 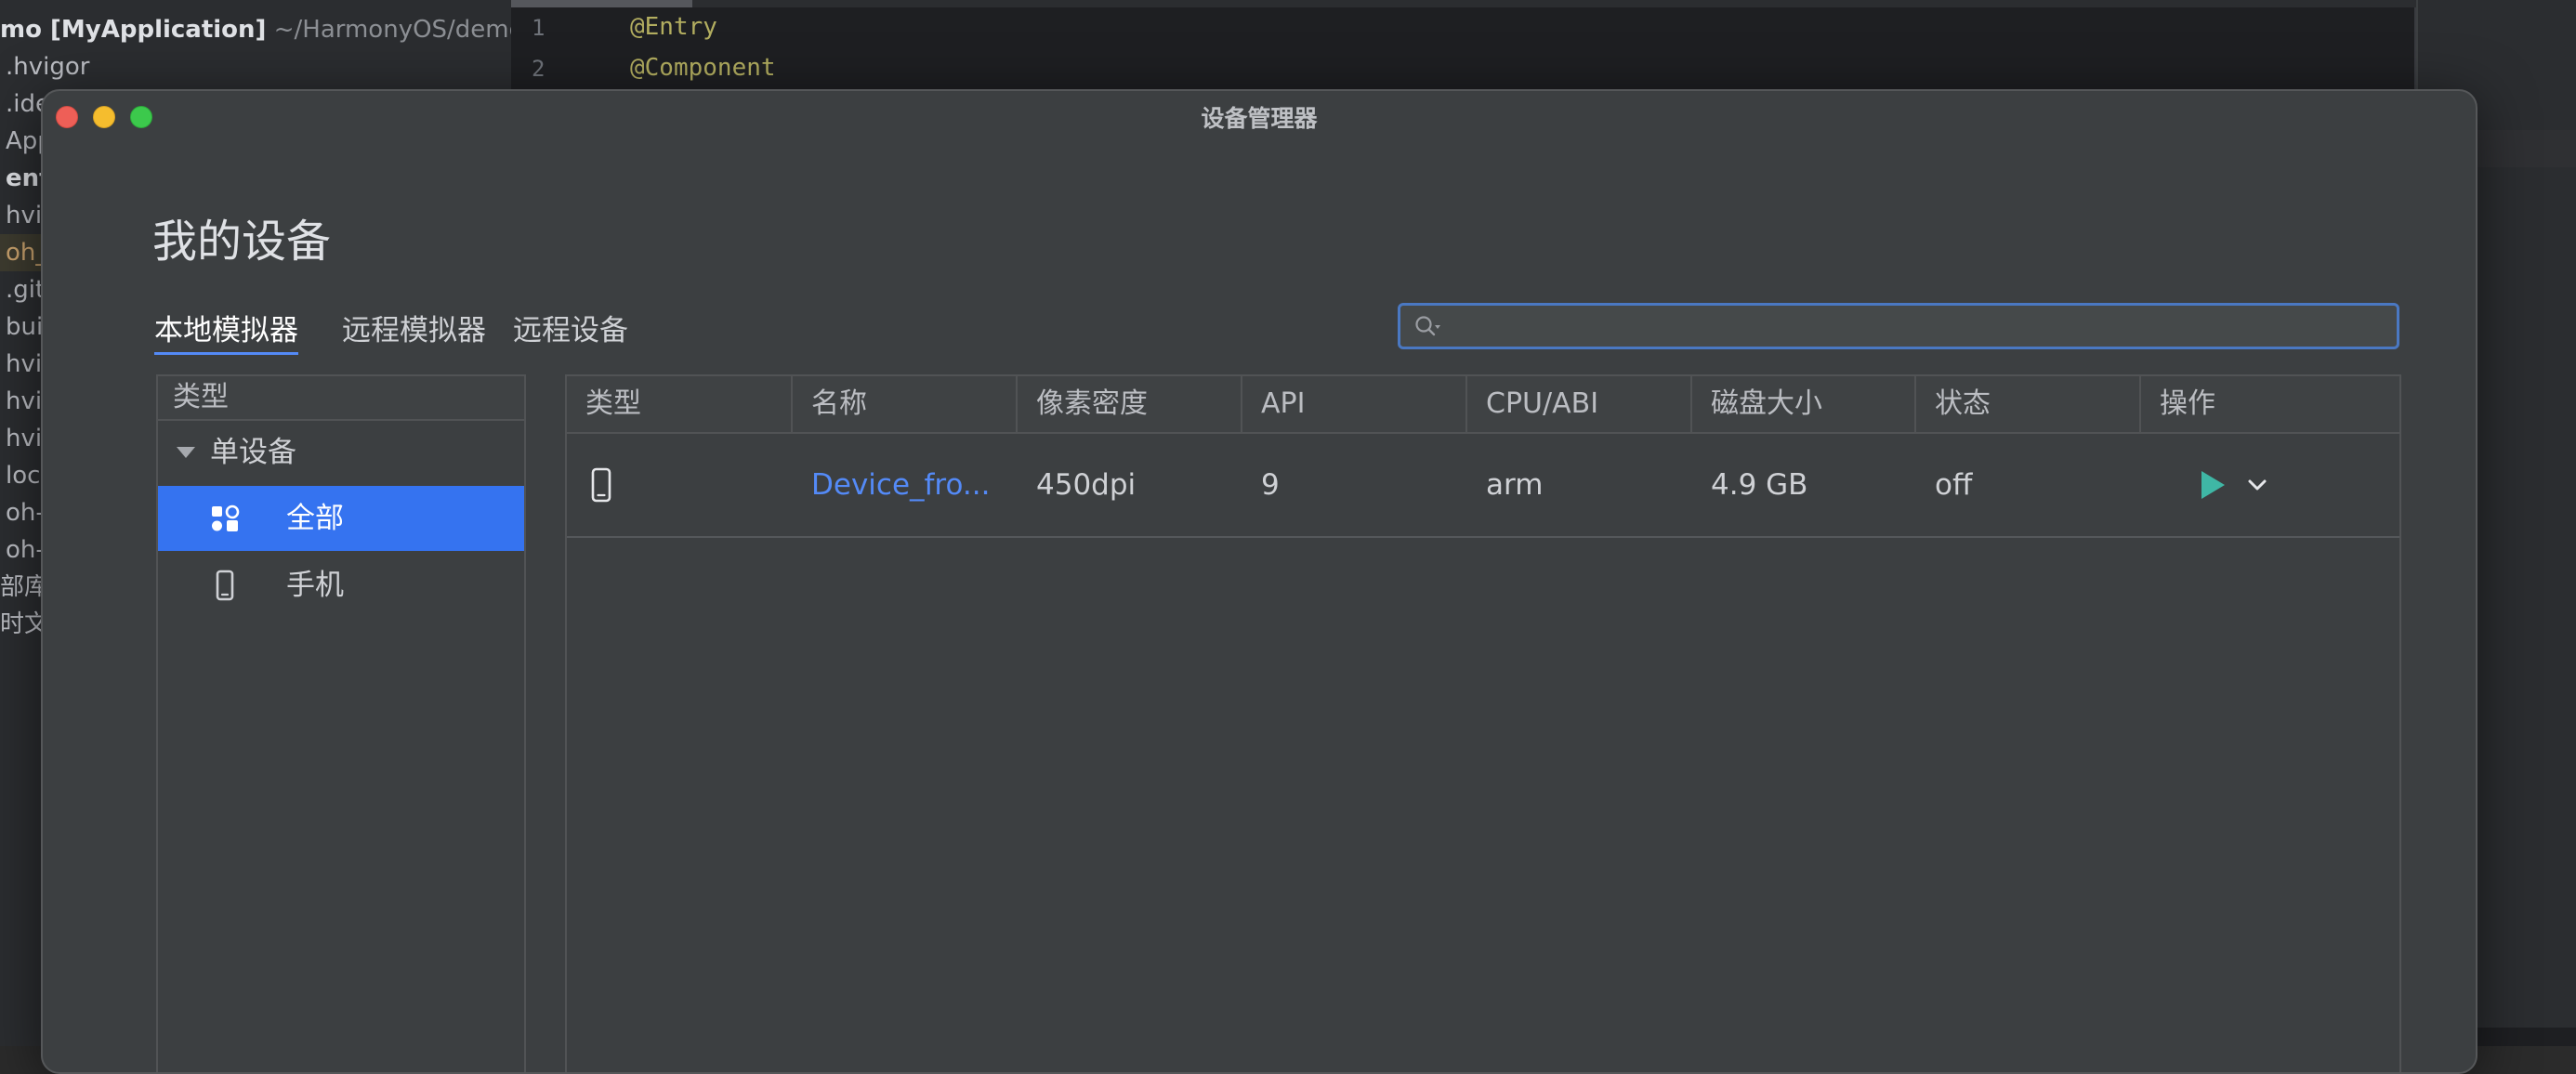 I want to click on all-devices-icon, so click(x=226, y=518).